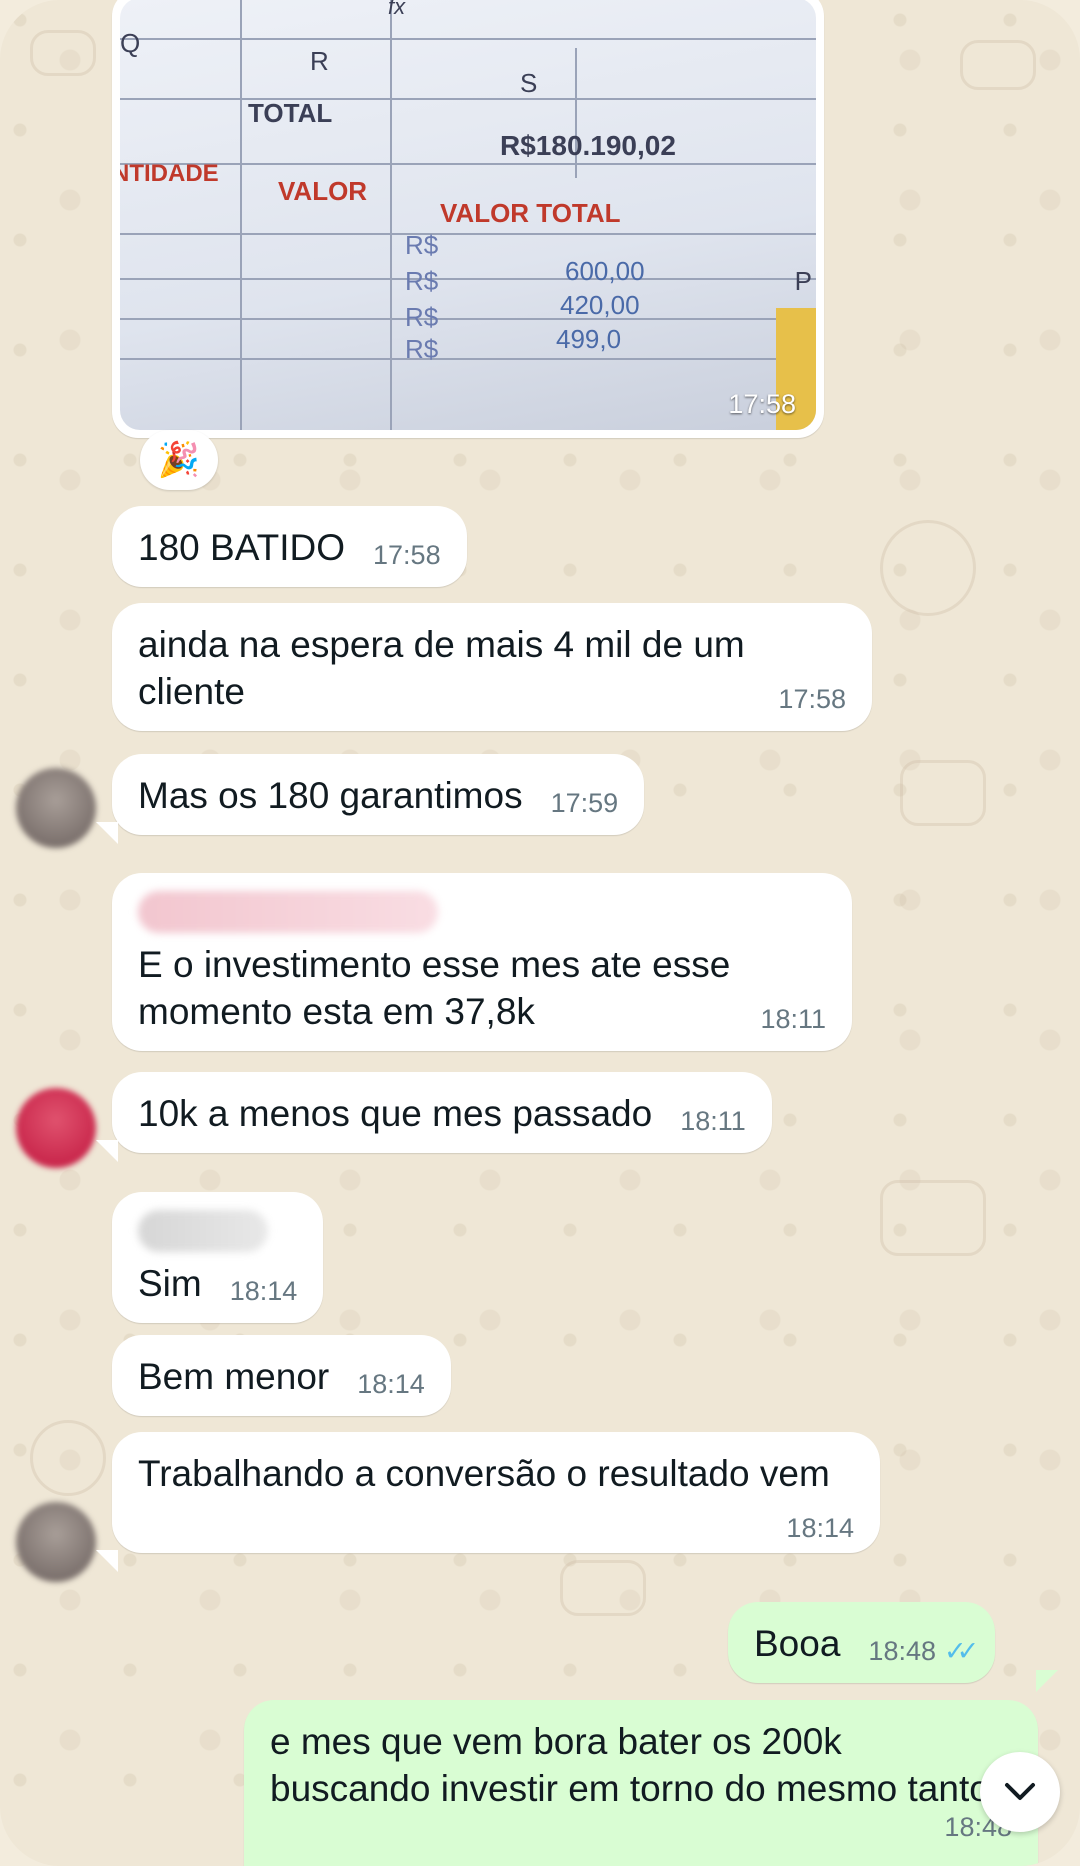 The image size is (1080, 1866). I want to click on message-time: 17:59, so click(584, 803).